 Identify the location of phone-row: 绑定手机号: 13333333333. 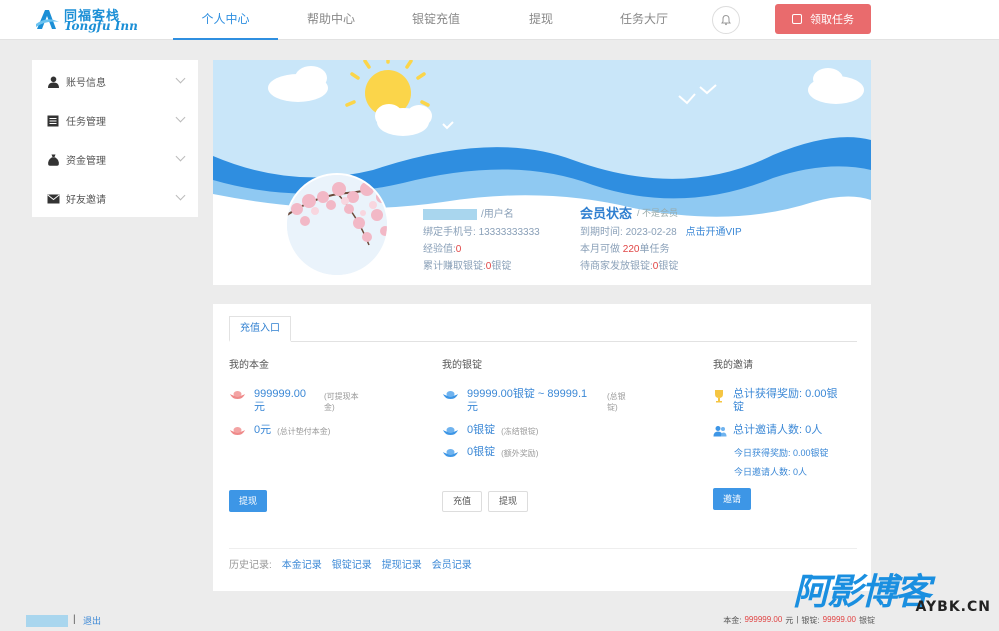
(481, 230).